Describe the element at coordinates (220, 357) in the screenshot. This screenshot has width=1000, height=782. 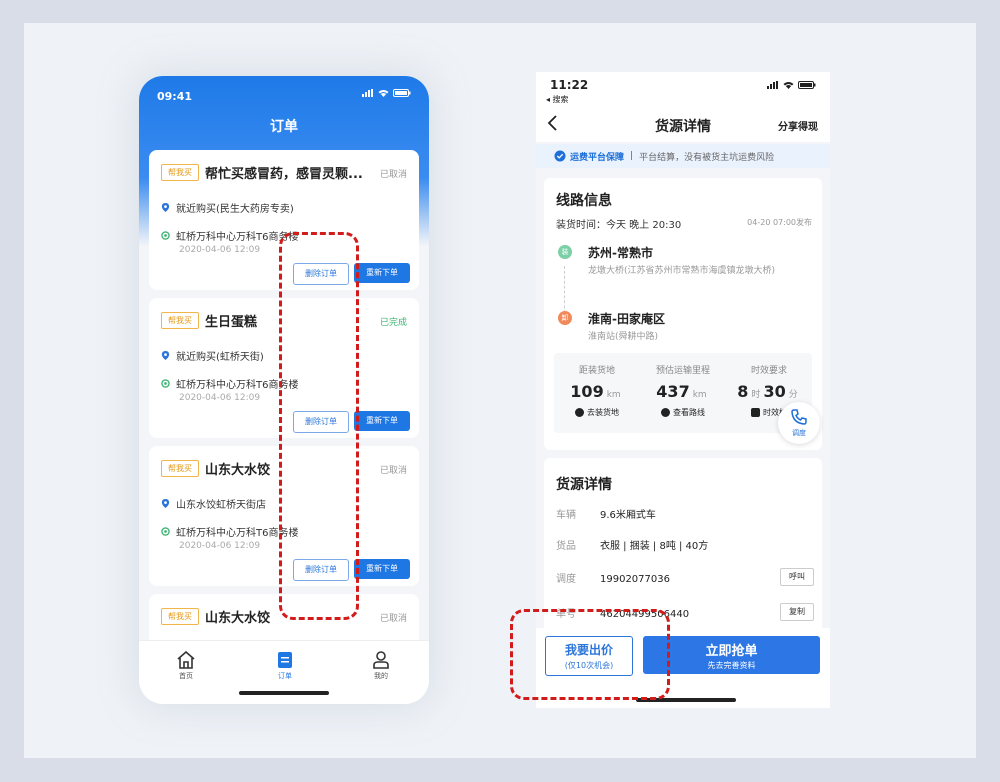
I see `order-from-text: 就近购买(虹桥天街)` at that location.